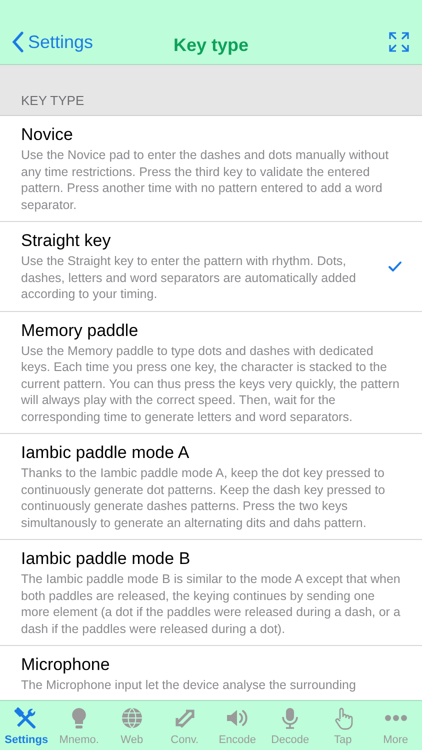 The height and width of the screenshot is (750, 422). What do you see at coordinates (396, 718) in the screenshot?
I see `more-icon` at bounding box center [396, 718].